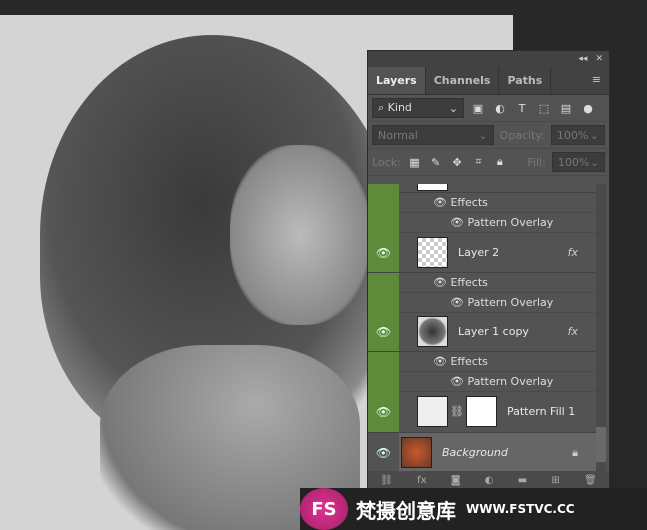 This screenshot has width=647, height=530. What do you see at coordinates (482, 453) in the screenshot?
I see `layer-row-background: 👁︎ Background 🔒︎` at bounding box center [482, 453].